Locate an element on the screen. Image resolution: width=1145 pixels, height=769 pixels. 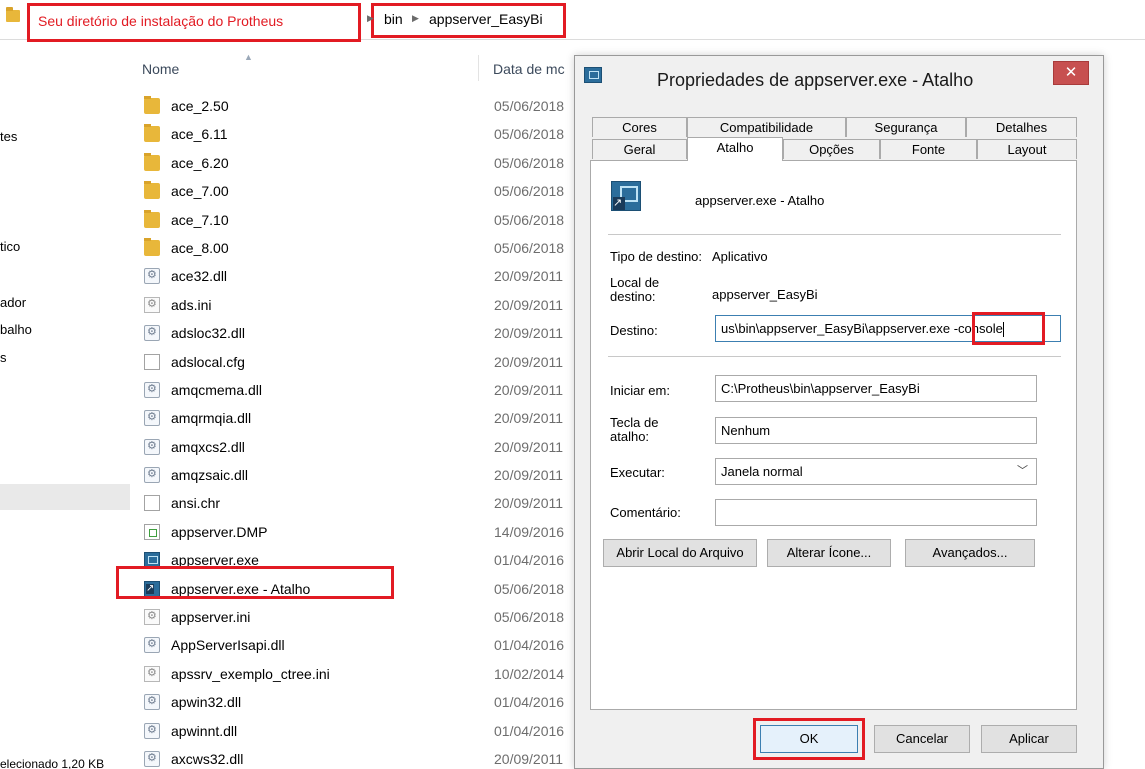
nav-item: ador is located at coordinates (13, 302).